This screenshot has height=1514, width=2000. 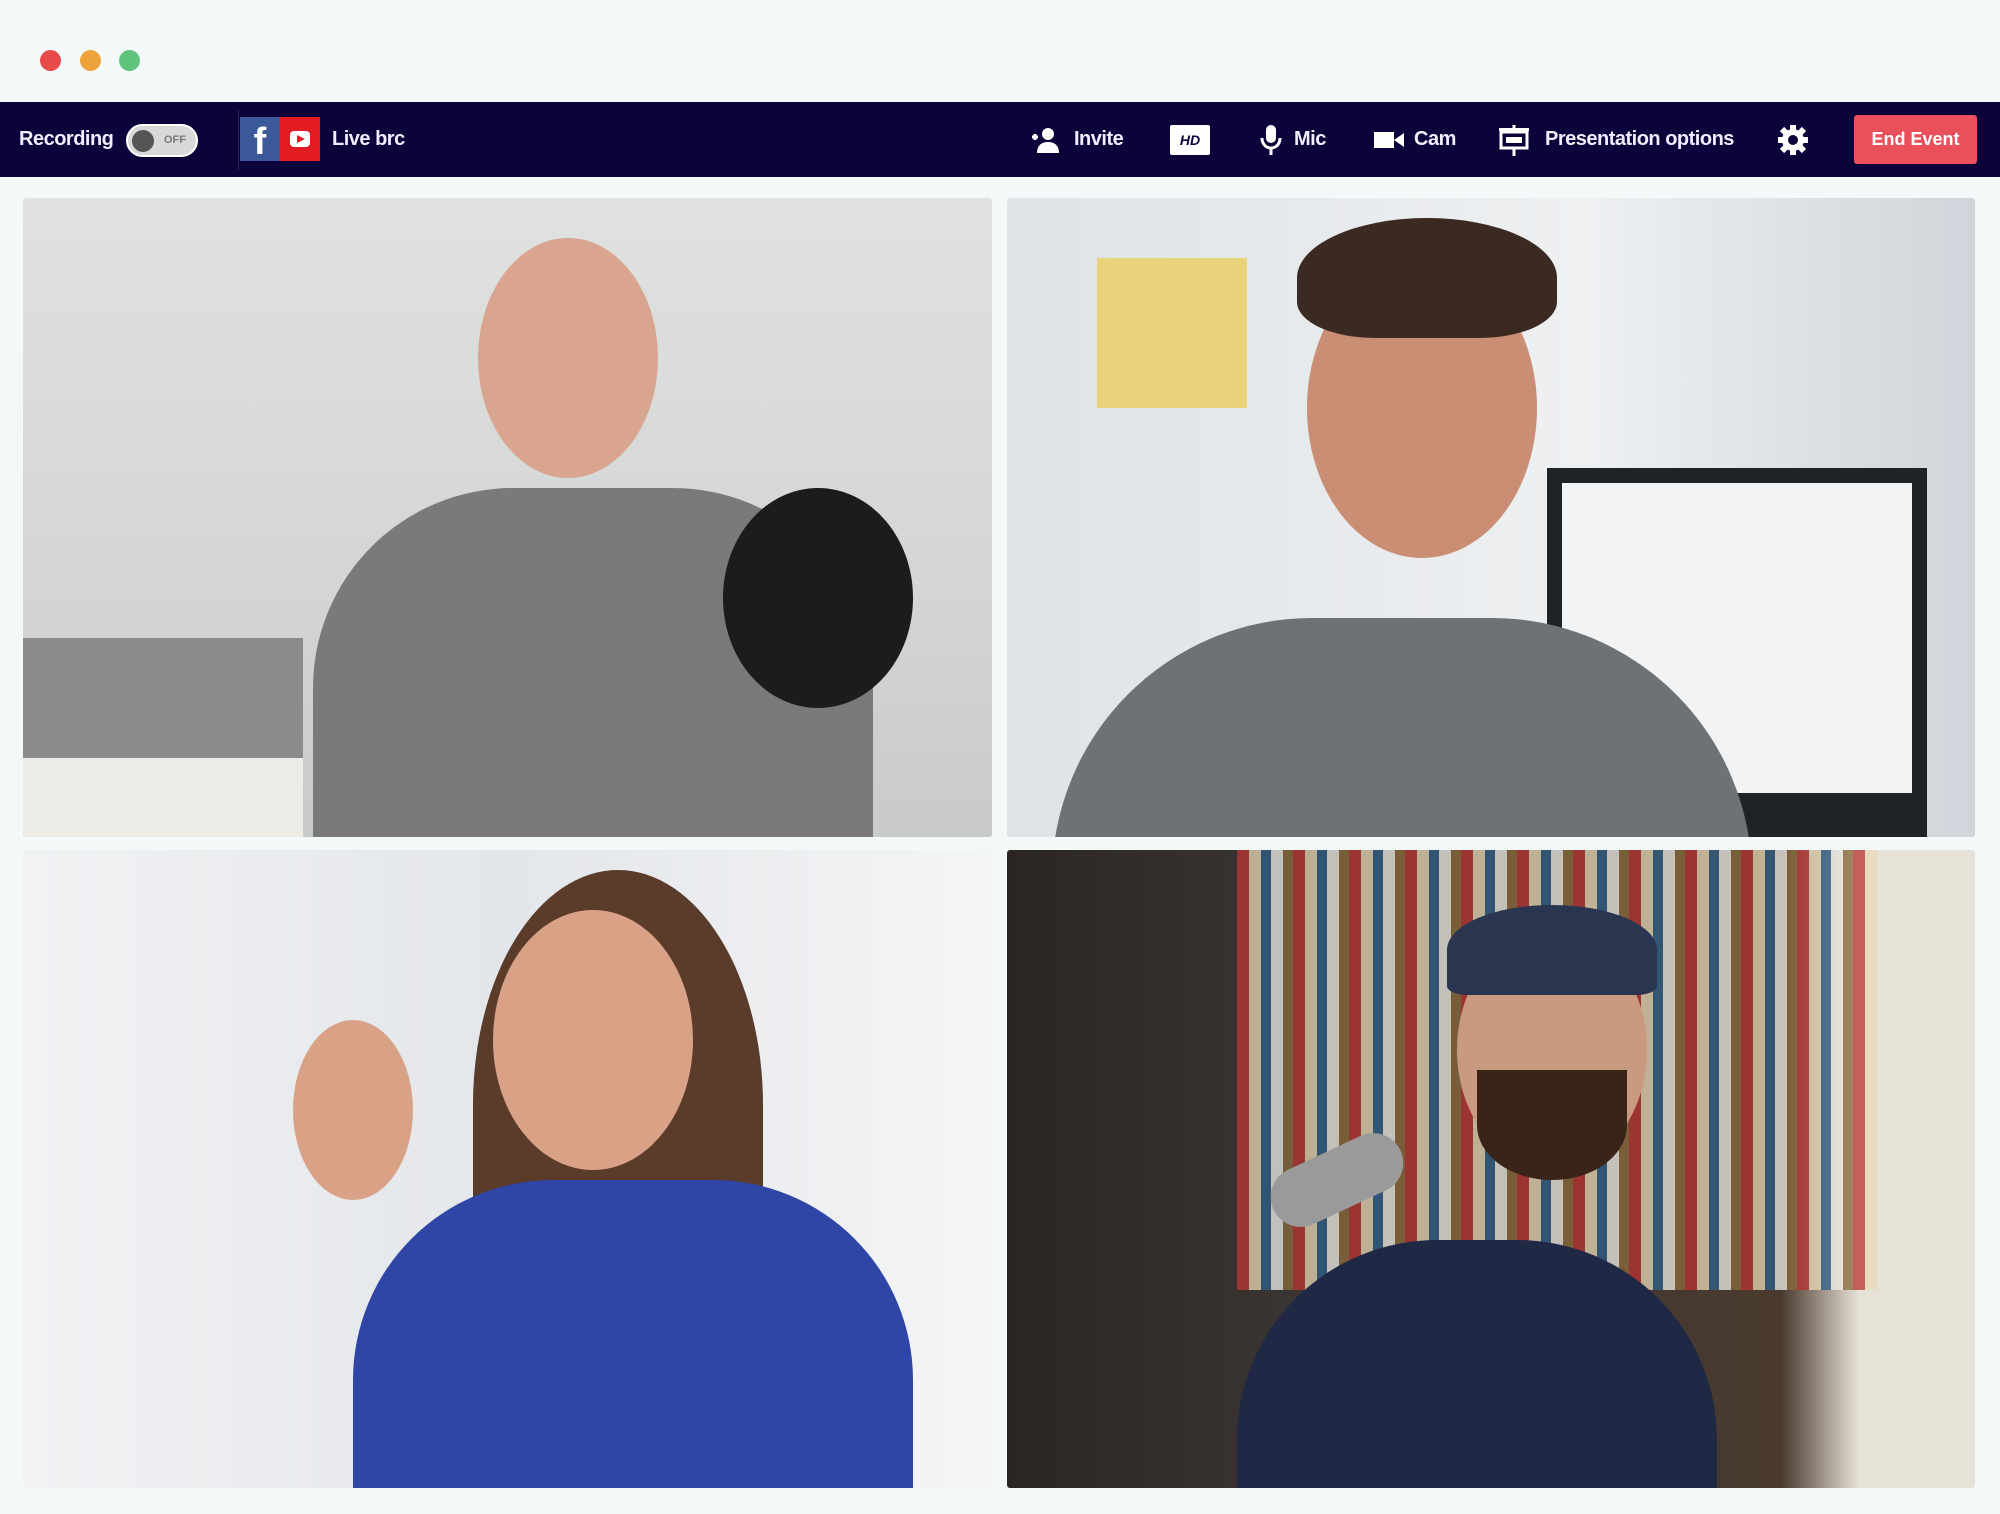 I want to click on cam-button: Cam, so click(x=1415, y=139).